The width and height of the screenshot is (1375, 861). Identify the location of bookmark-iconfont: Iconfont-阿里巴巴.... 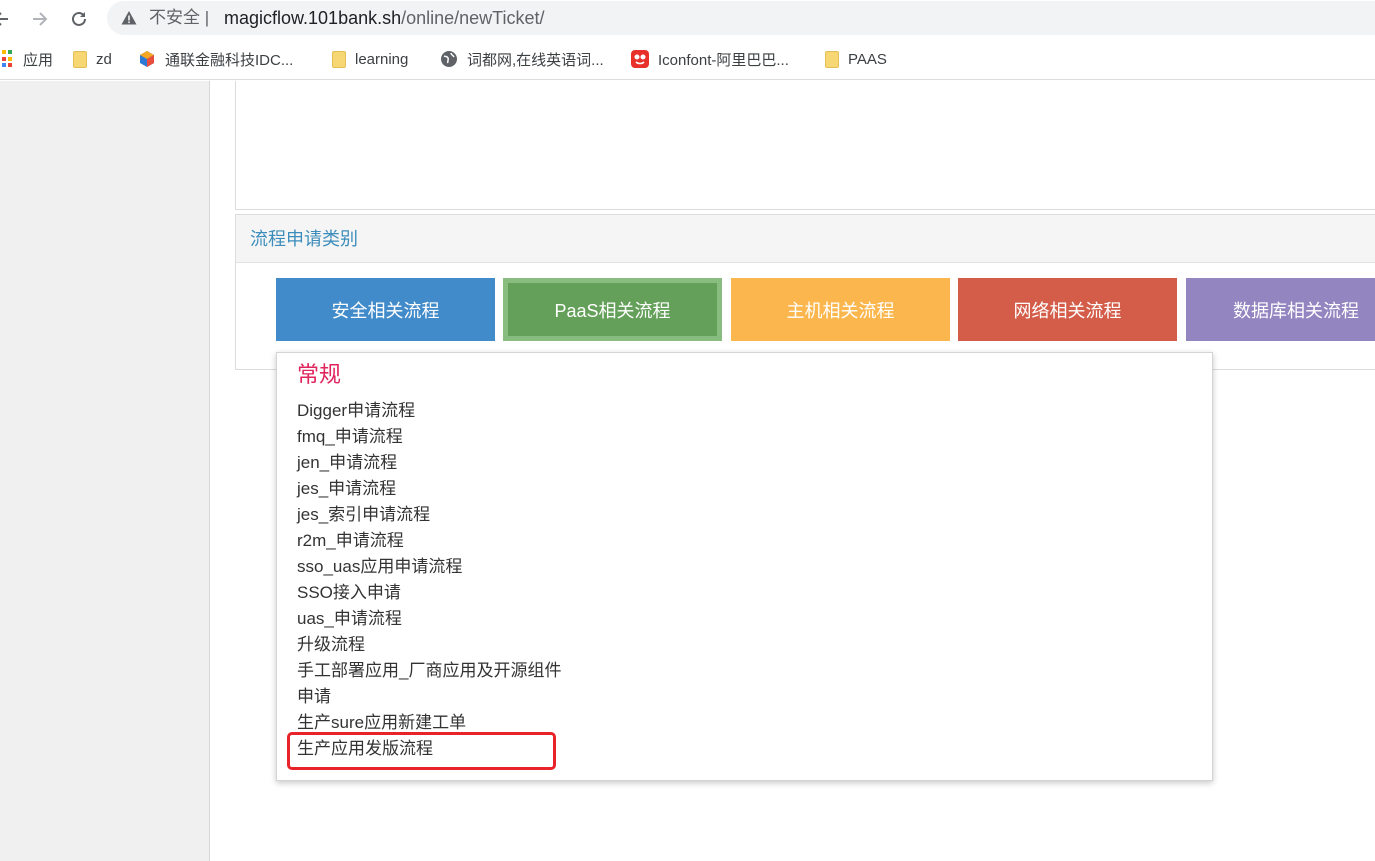
(710, 59).